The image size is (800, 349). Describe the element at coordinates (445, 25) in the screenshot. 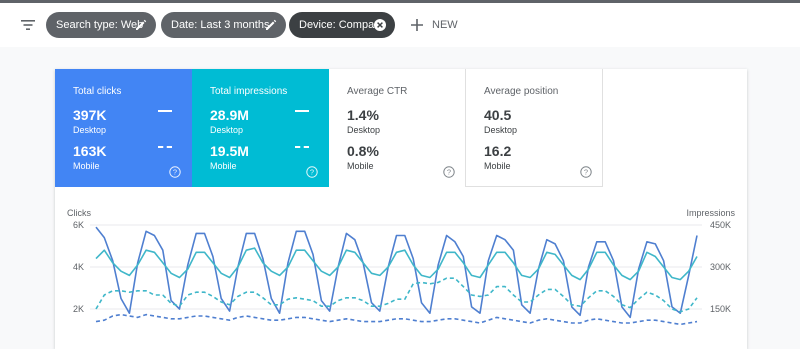

I see `new-filter-label: NEW` at that location.